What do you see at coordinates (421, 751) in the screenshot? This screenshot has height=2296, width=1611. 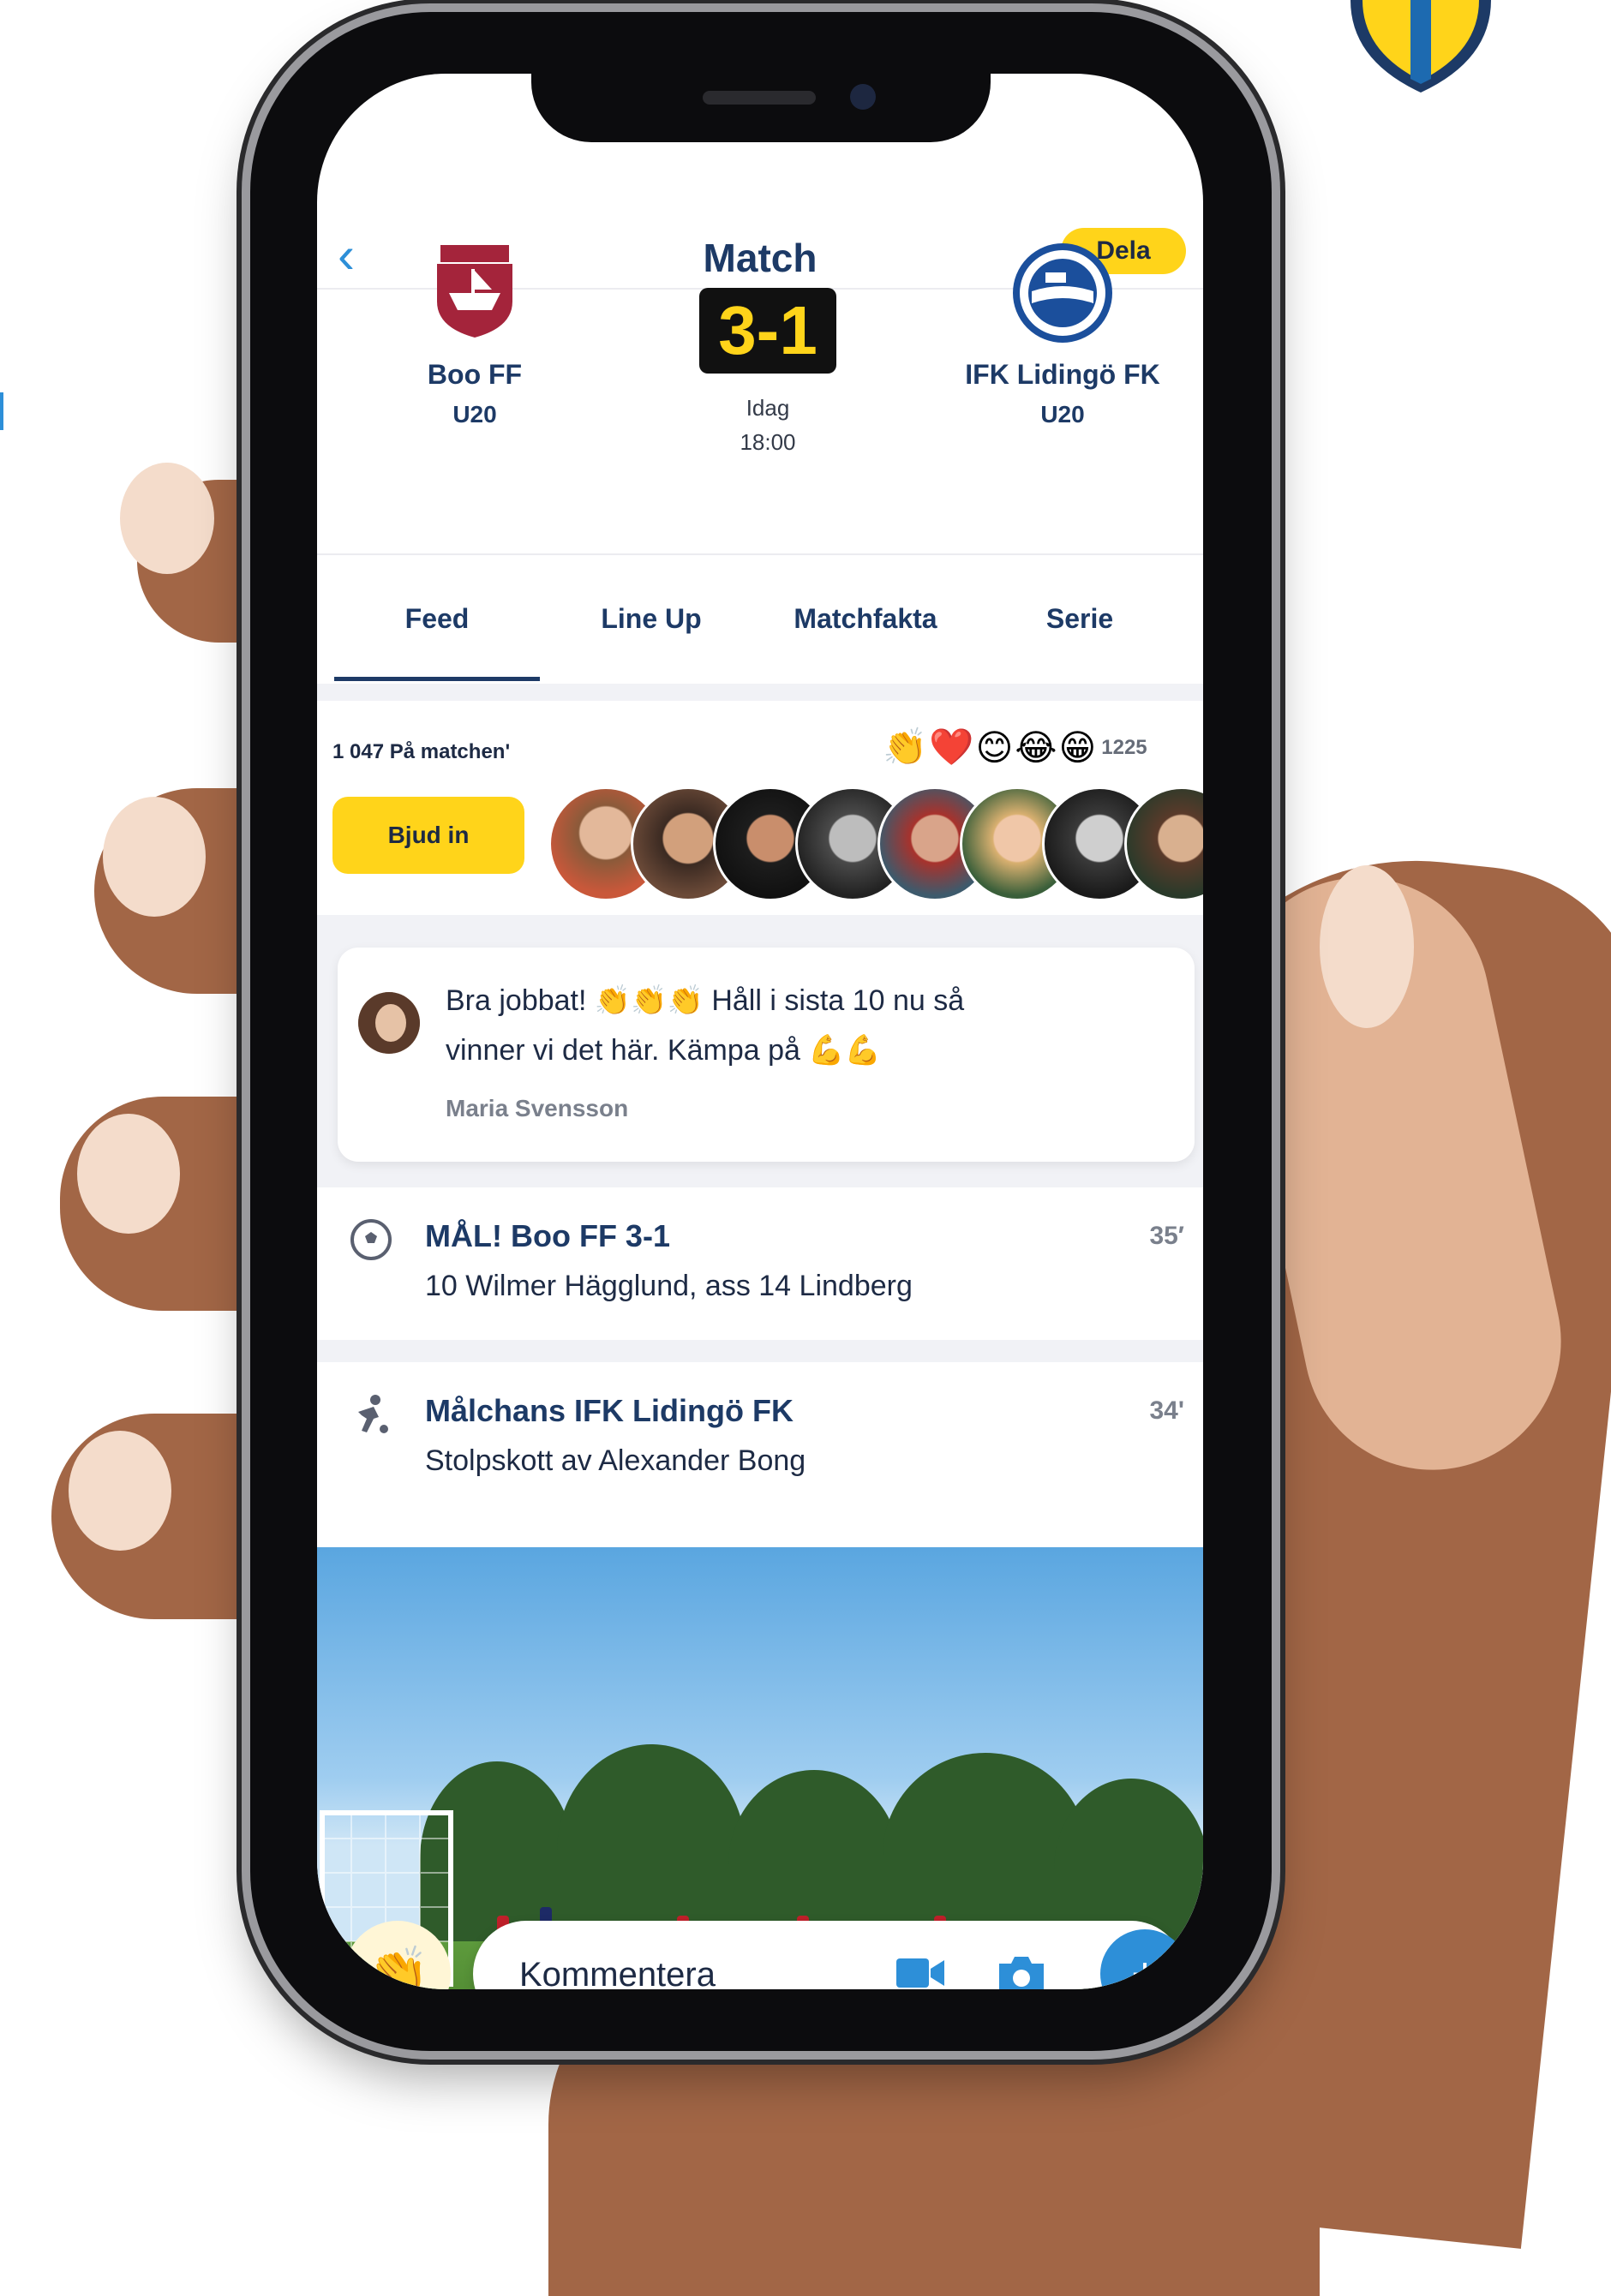 I see `attendee-count: 1 047 På matchen'` at bounding box center [421, 751].